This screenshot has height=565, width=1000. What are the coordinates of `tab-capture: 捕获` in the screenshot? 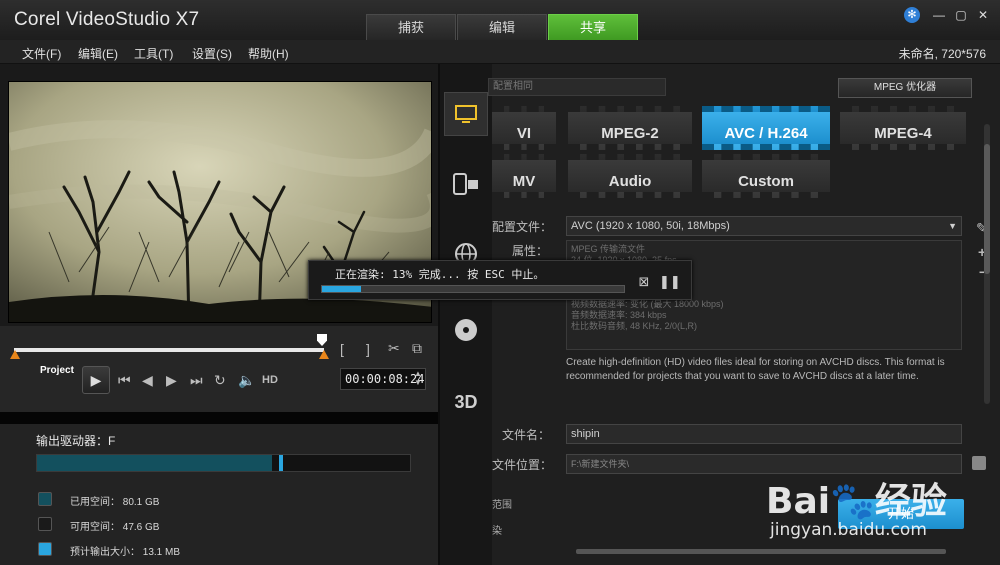 It's located at (411, 27).